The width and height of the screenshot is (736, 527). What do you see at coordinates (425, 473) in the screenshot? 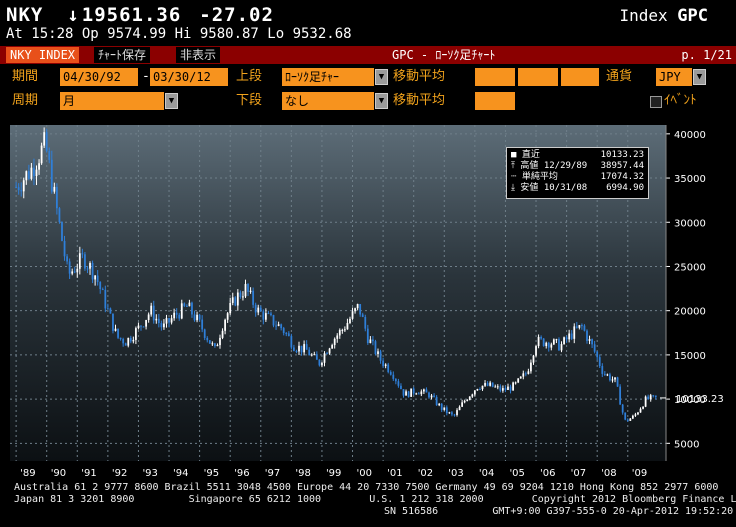
I see `x-tick-label: '02` at bounding box center [425, 473].